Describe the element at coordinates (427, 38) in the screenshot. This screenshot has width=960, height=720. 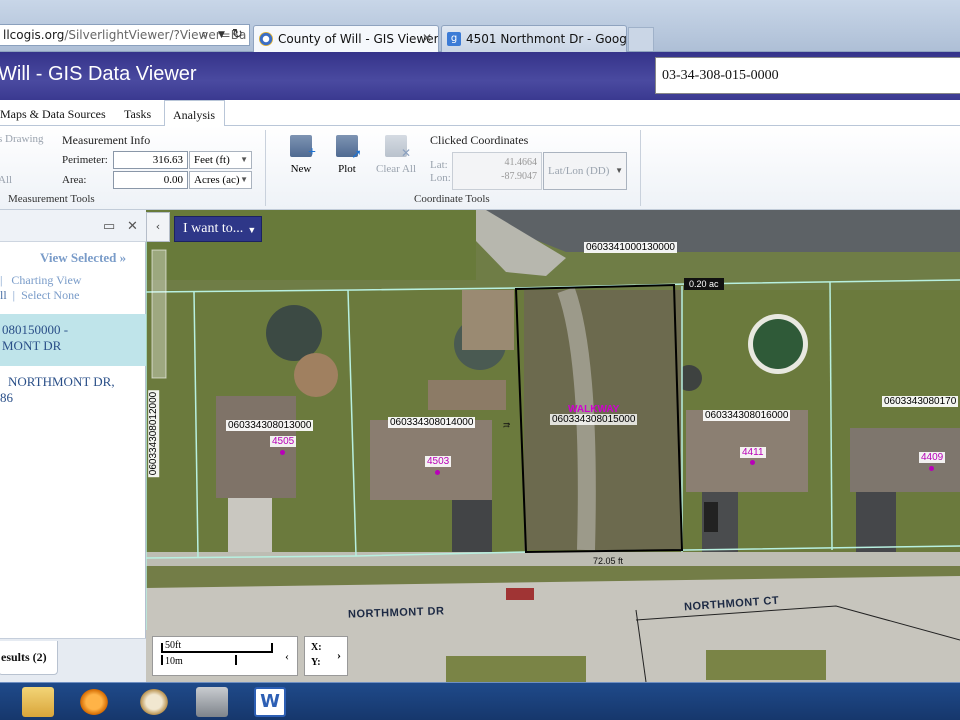
I see `close-tab-icon: ✕` at that location.